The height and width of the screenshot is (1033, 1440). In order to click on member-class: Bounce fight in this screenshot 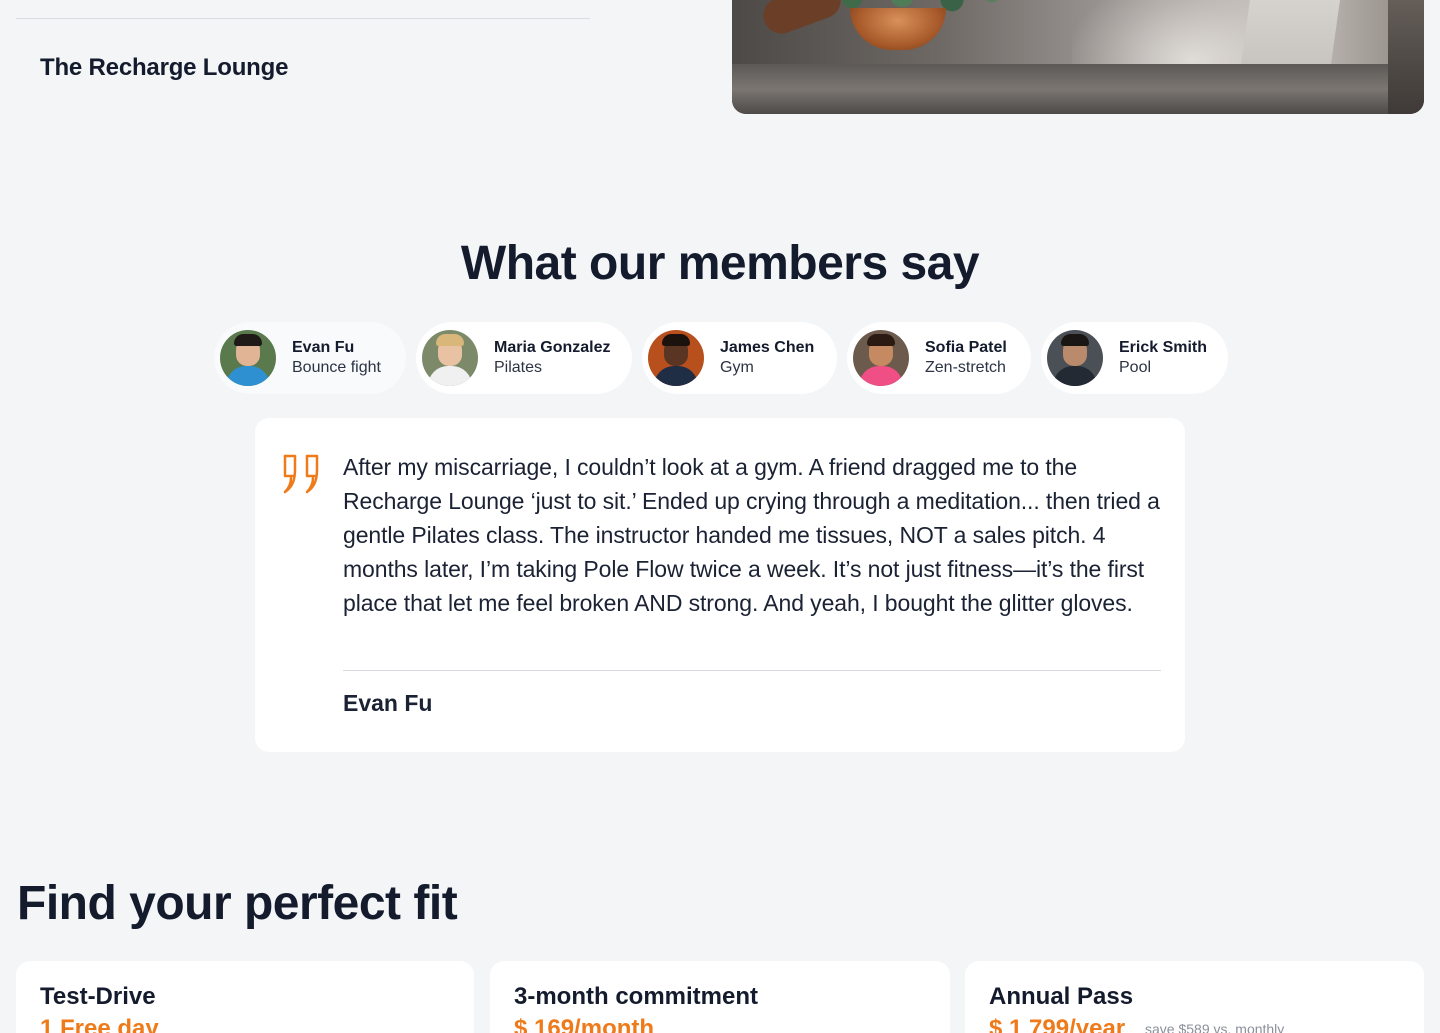, I will do `click(336, 367)`.